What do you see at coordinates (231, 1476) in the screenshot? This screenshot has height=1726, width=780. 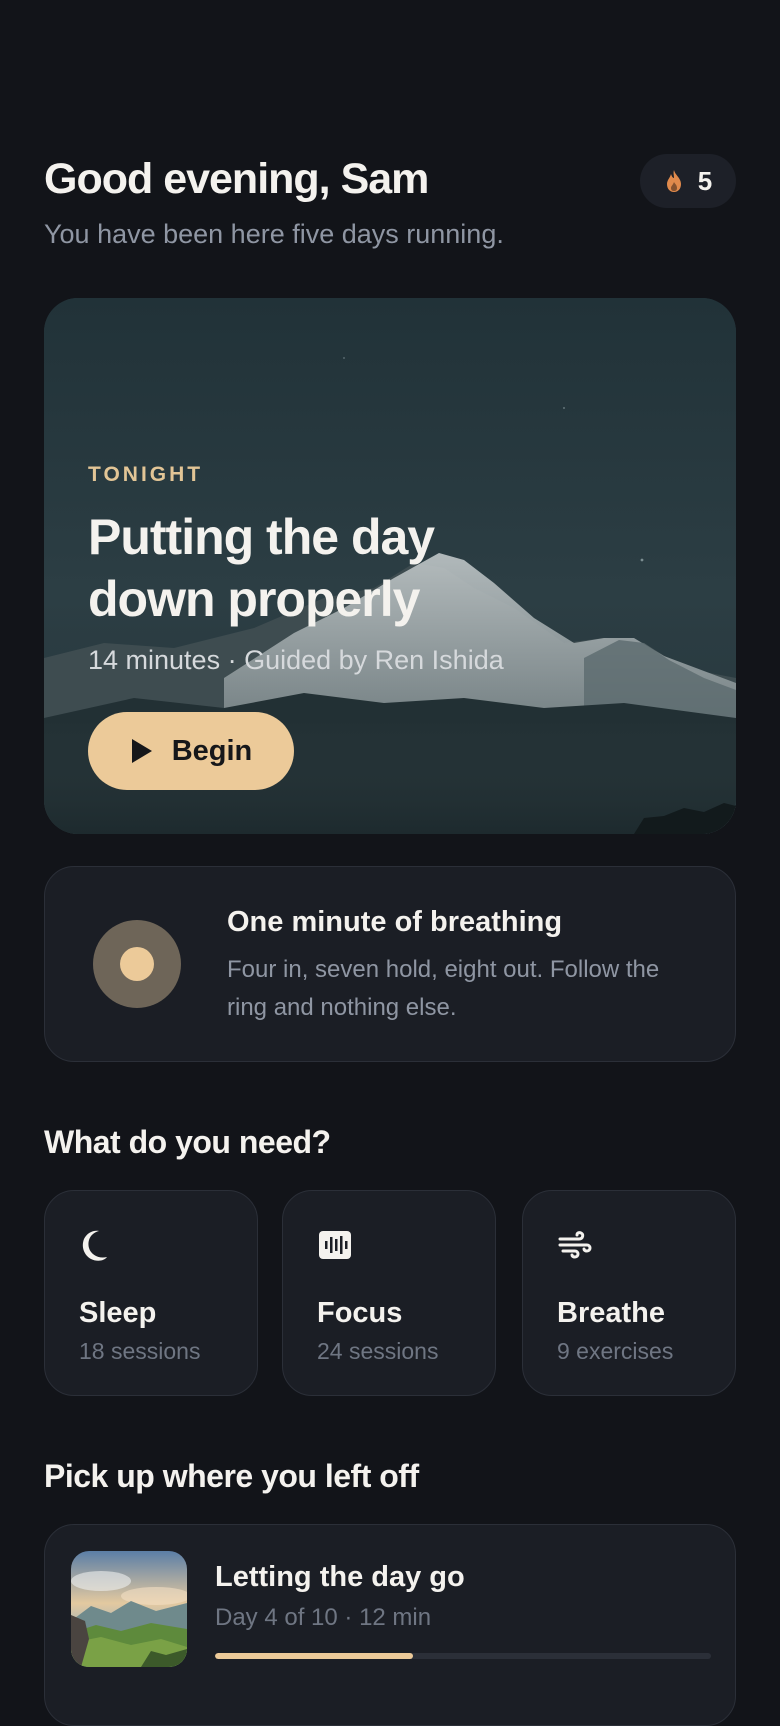 I see `resume-section-title: Pick up where you left off` at bounding box center [231, 1476].